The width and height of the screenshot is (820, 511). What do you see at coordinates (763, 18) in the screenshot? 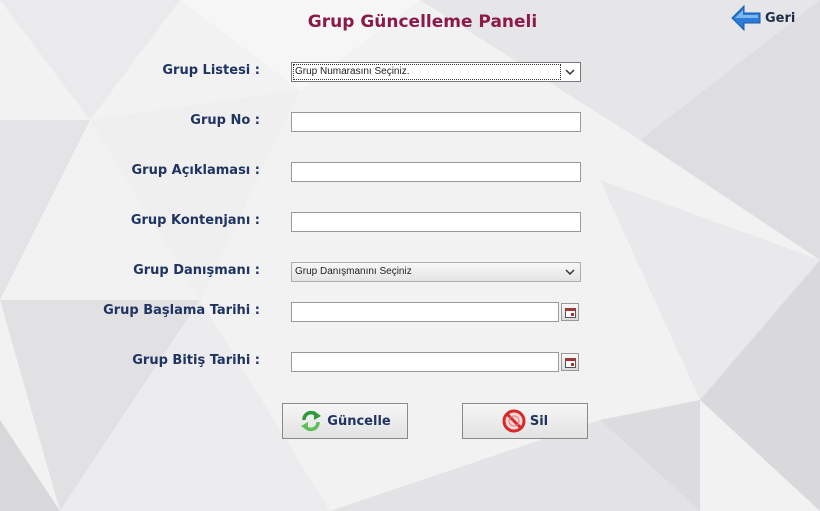
I see `back-button: Geri` at bounding box center [763, 18].